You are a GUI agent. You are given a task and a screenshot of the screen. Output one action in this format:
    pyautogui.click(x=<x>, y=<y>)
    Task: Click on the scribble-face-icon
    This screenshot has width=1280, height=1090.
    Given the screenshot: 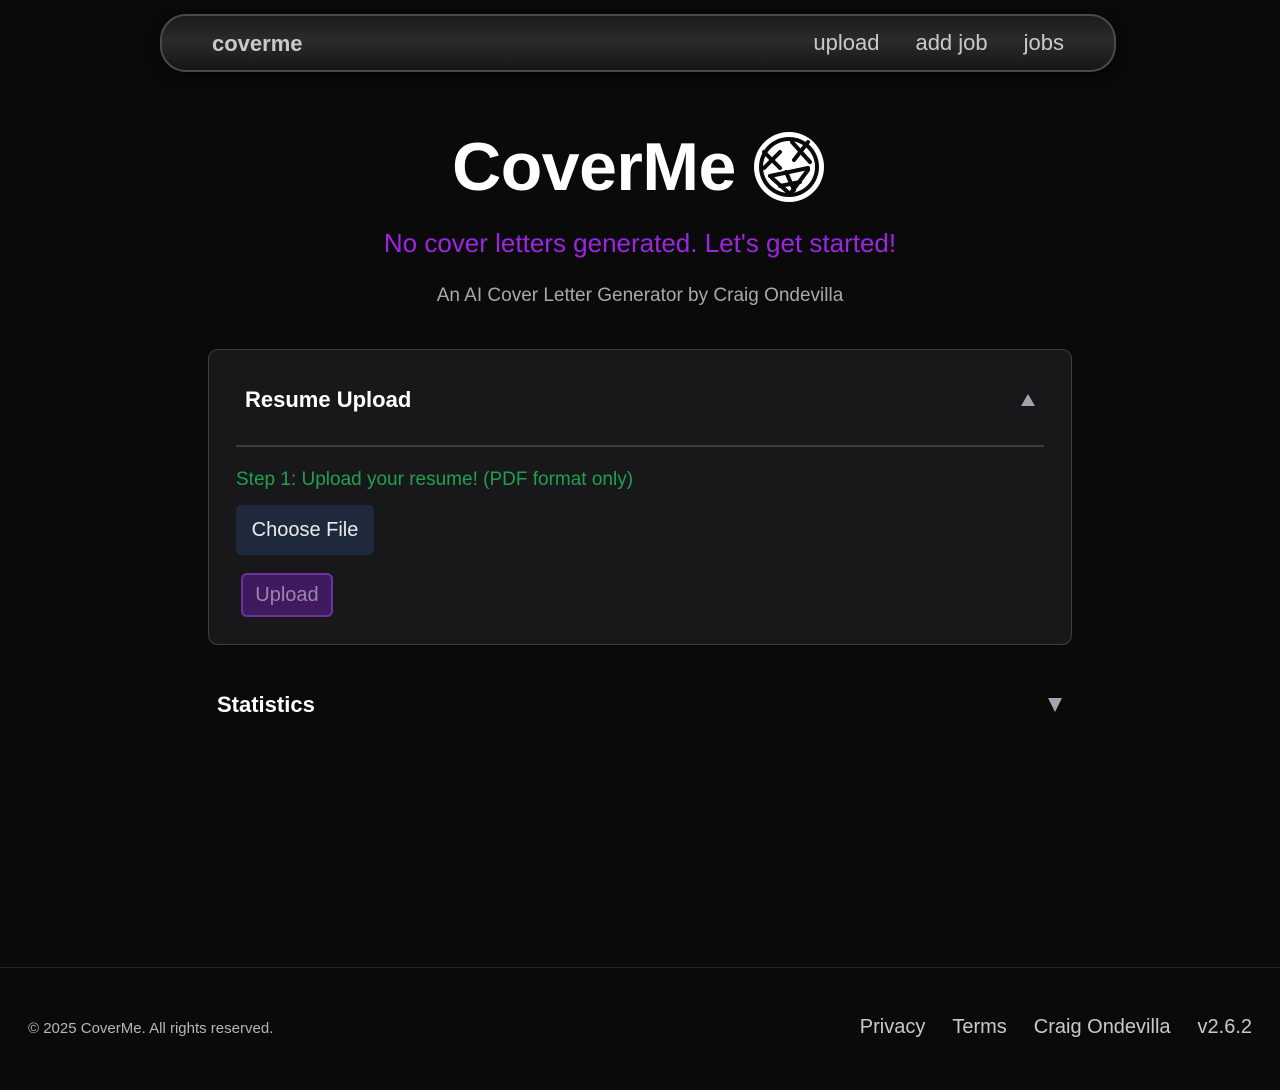 What is the action you would take?
    pyautogui.click(x=789, y=167)
    